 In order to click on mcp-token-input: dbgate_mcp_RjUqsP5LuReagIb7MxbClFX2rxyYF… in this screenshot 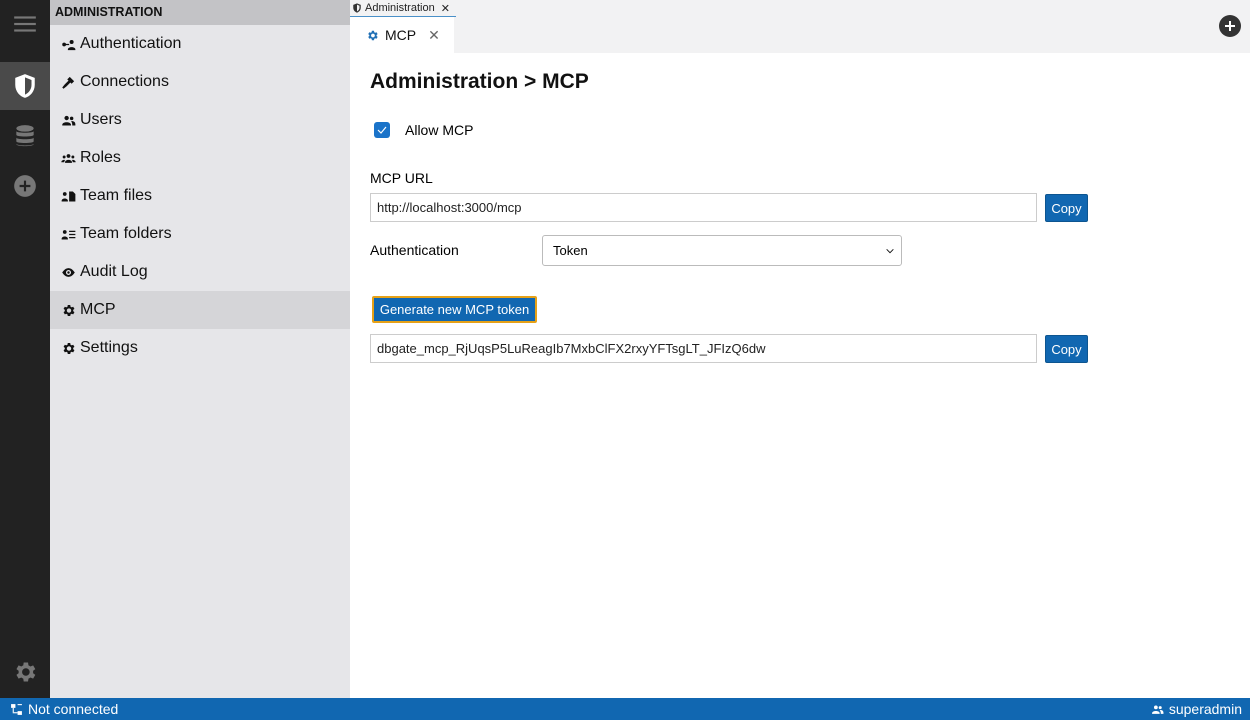, I will do `click(703, 348)`.